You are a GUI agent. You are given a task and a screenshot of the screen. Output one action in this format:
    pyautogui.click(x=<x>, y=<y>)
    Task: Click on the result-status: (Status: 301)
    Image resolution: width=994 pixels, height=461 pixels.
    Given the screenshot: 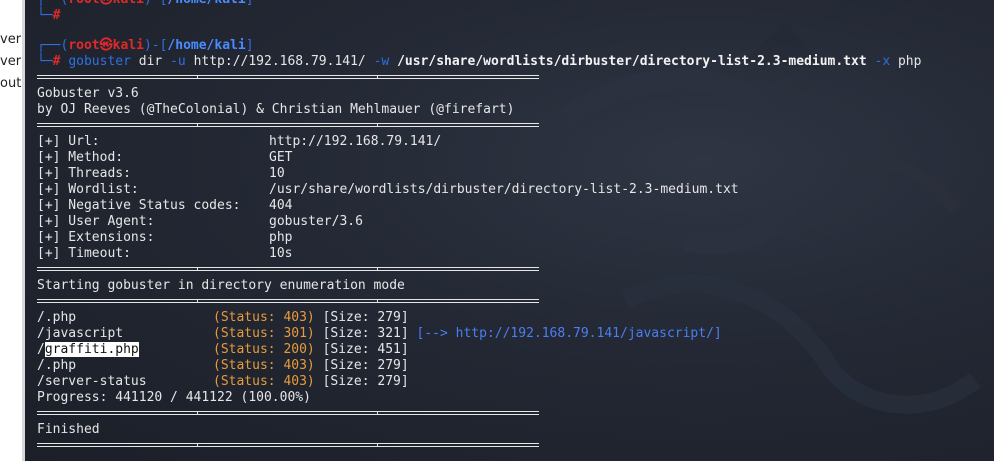 What is the action you would take?
    pyautogui.click(x=264, y=333)
    